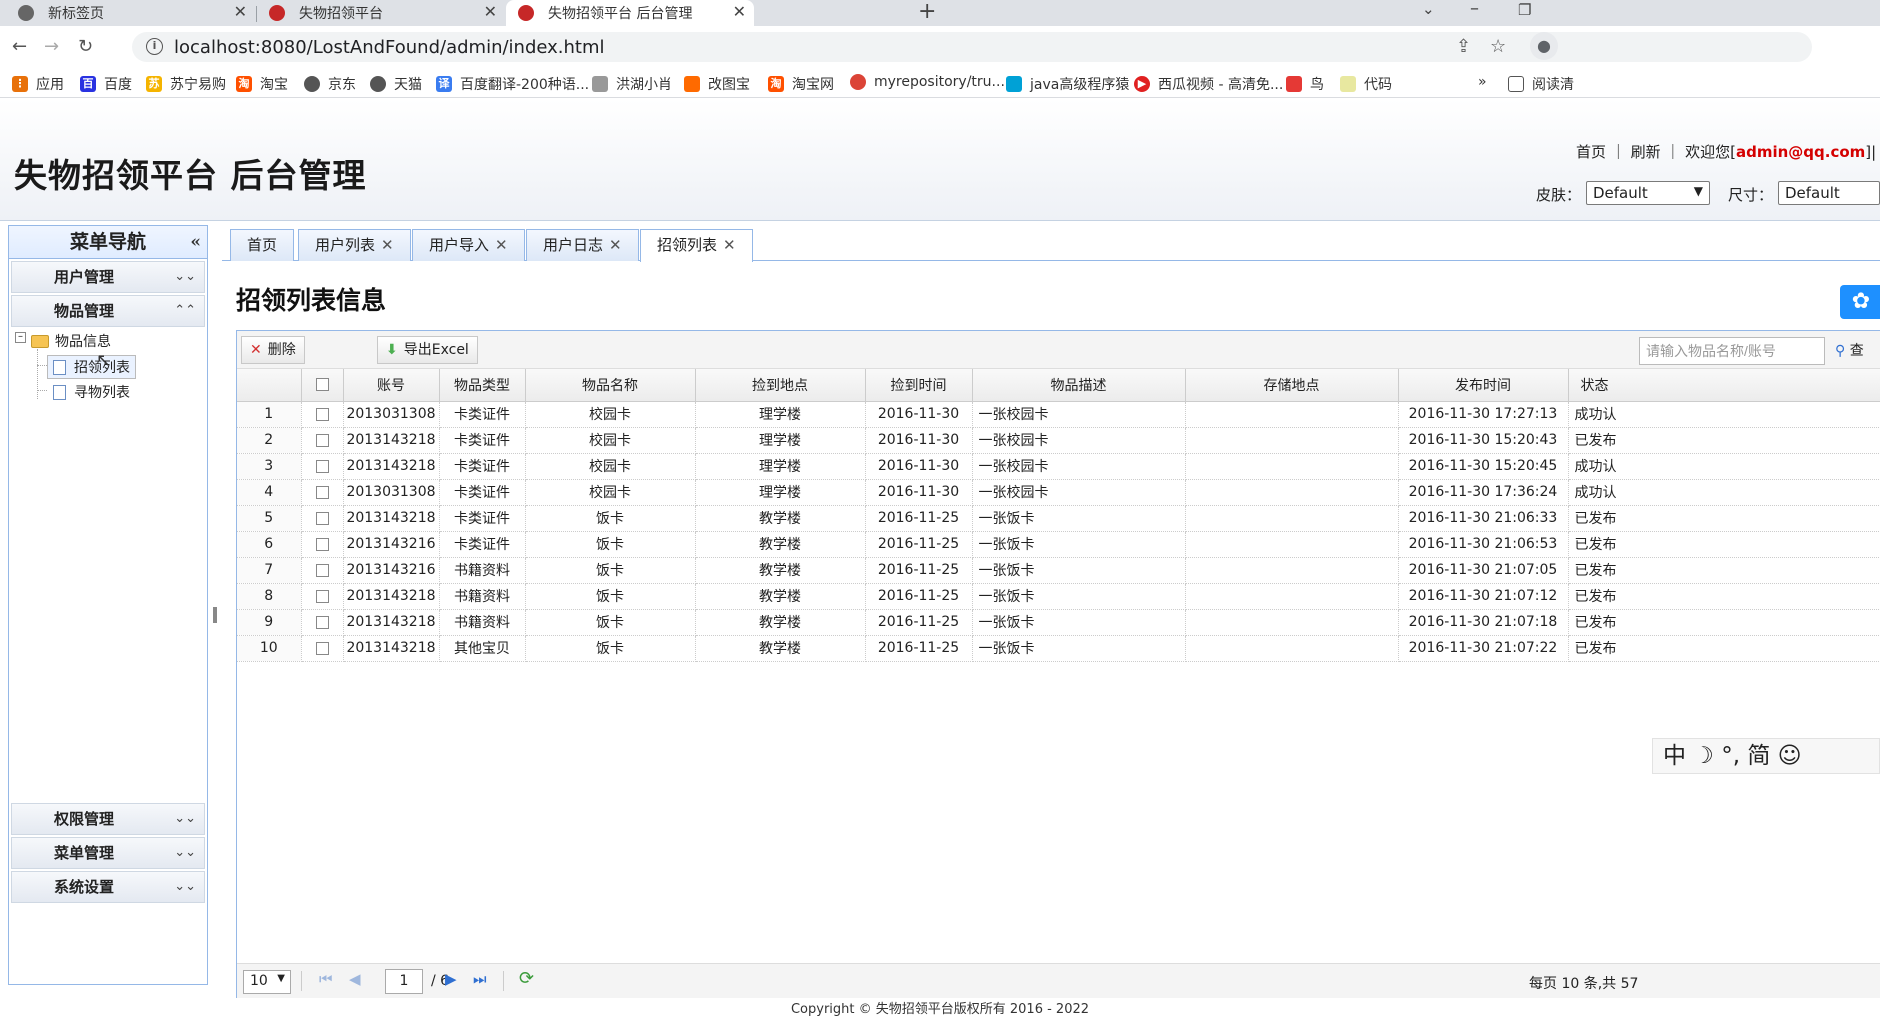 Image resolution: width=1880 pixels, height=1017 pixels. What do you see at coordinates (273, 350) in the screenshot?
I see `delete-button: ✕ 删除` at bounding box center [273, 350].